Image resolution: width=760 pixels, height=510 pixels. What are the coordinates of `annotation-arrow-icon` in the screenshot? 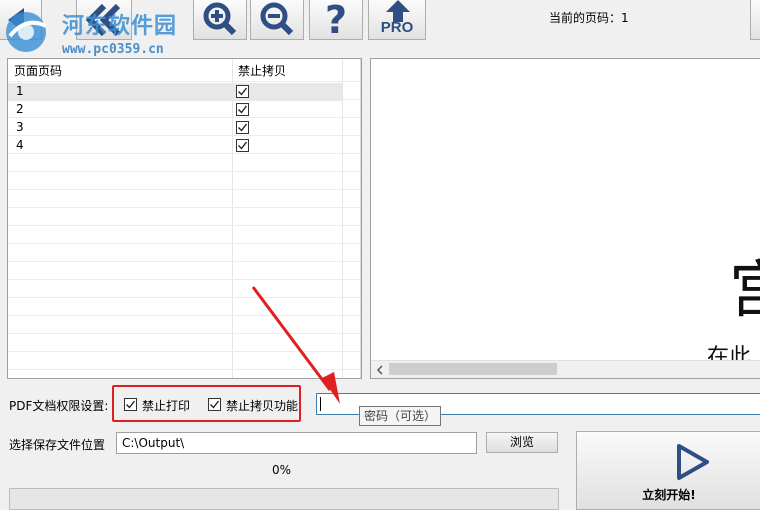 It's located at (295, 345).